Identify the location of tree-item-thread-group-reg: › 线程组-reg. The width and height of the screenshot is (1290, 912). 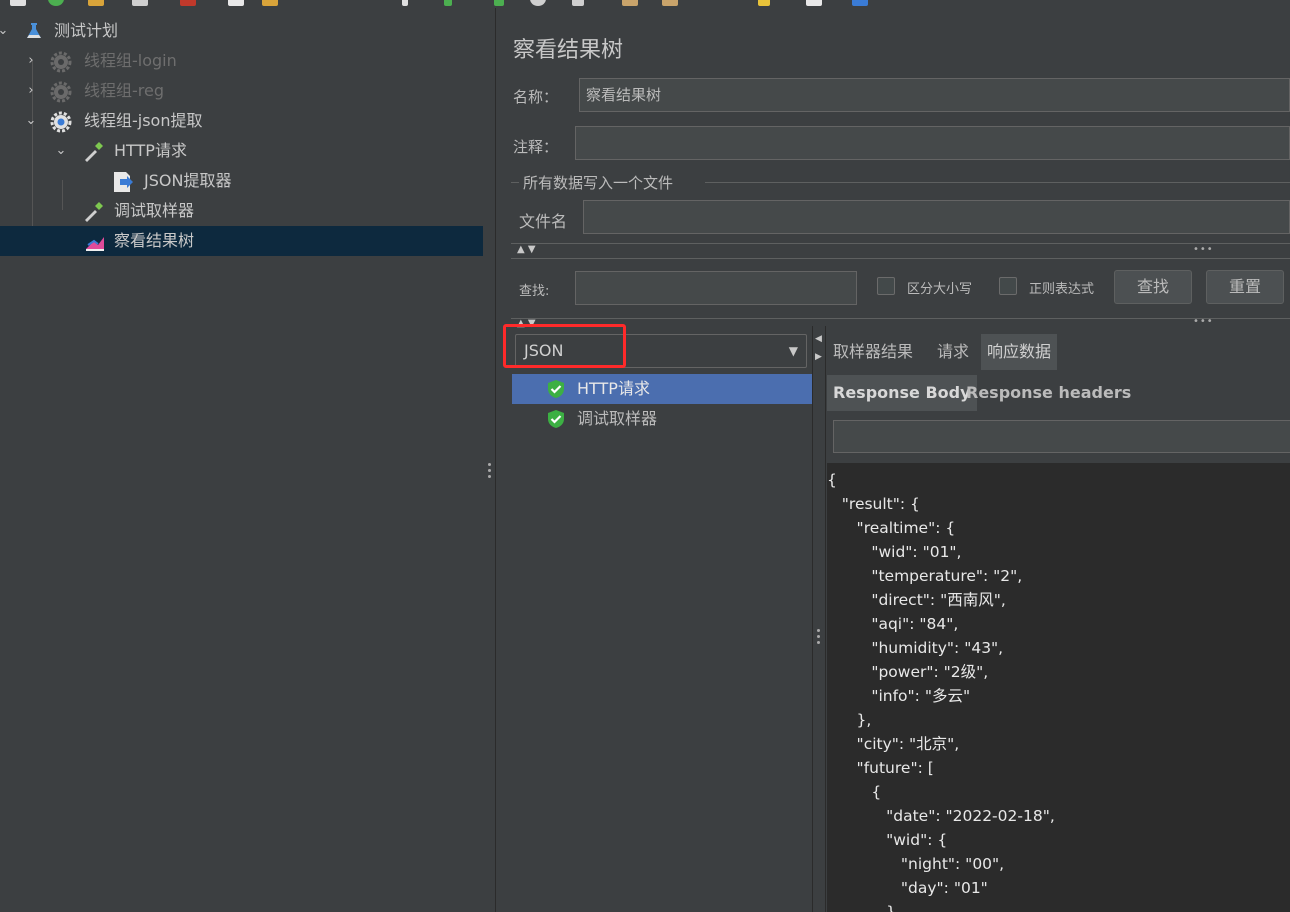
(241, 91).